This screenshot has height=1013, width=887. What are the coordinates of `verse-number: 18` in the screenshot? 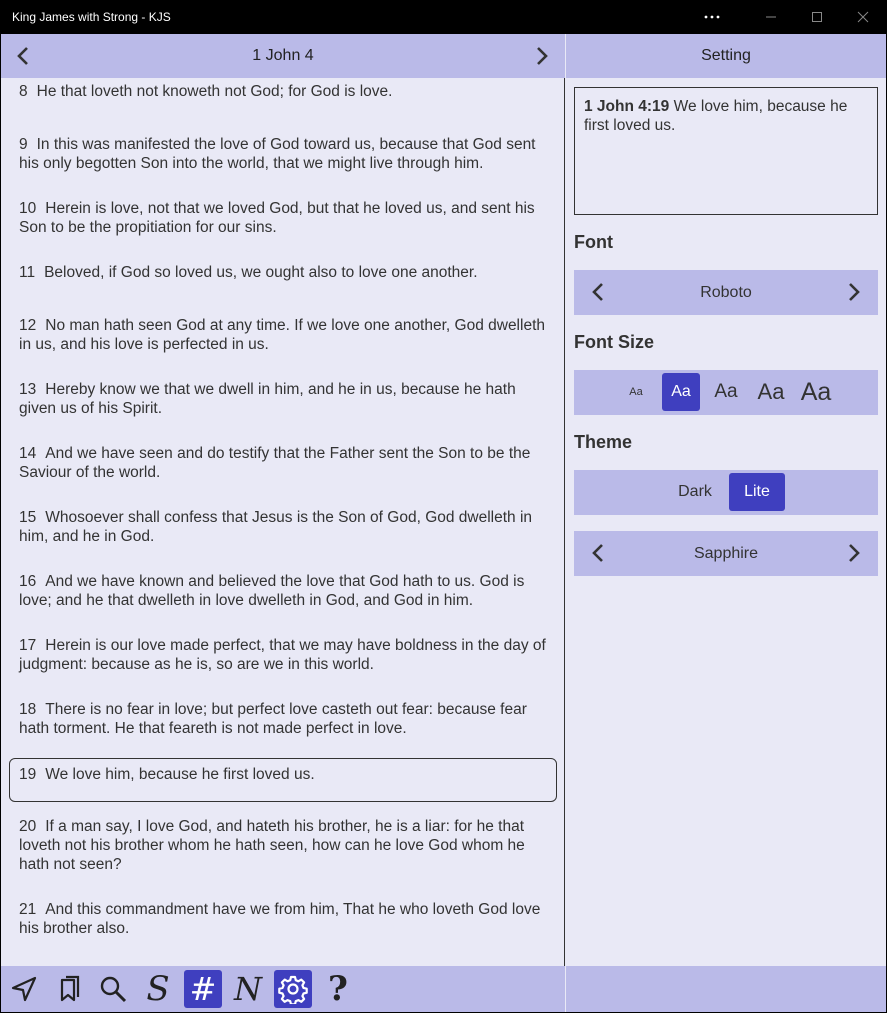 It's located at (28, 709).